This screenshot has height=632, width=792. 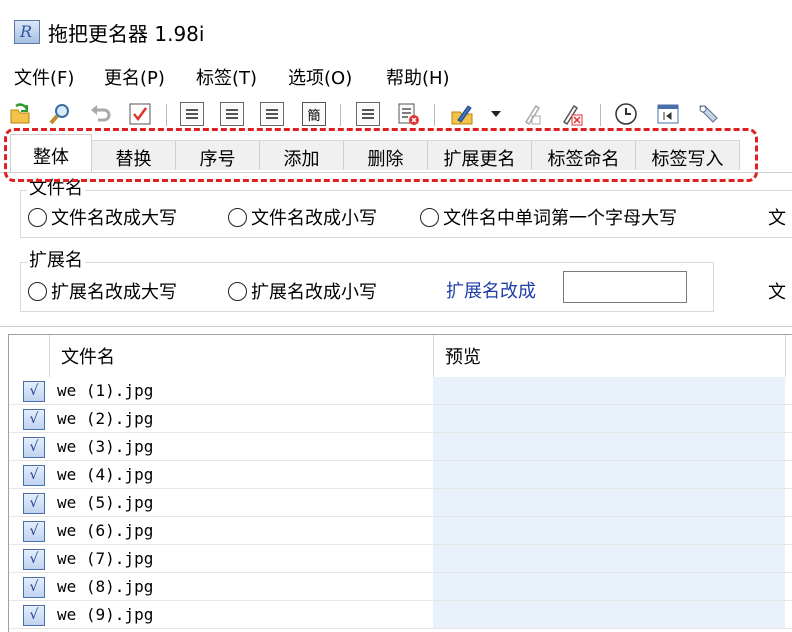 I want to click on radio-filename-capitalize-words: 文件名中单词第一个字母大写, so click(x=548, y=217).